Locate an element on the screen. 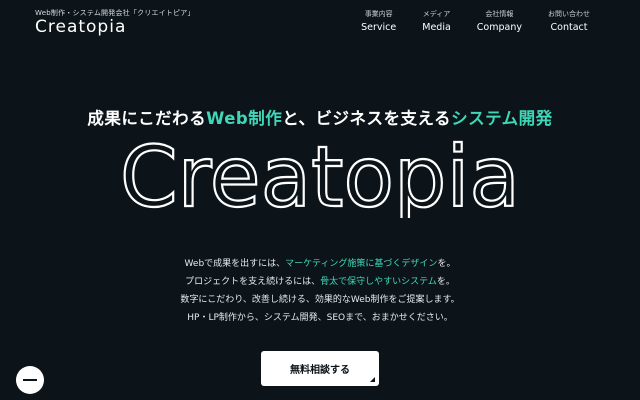  description-line-1: Webで成果を出すには、マーケティング施策に基づくデザインを。 is located at coordinates (320, 264).